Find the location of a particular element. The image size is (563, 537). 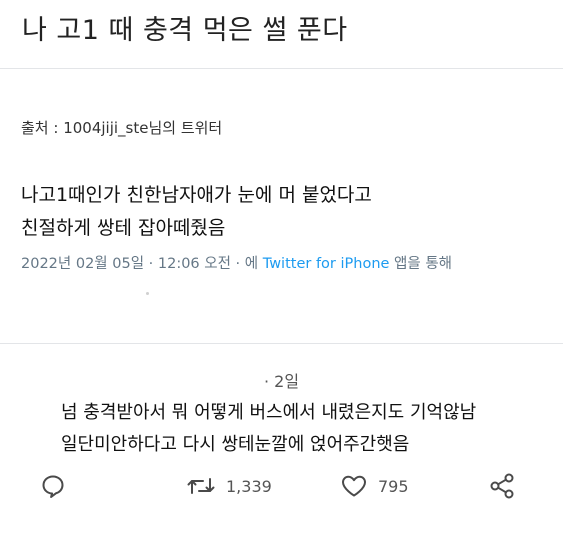

reply-text-line2: 일단미안하다고 다시 쌍테눈깔에 얹어주간햇음 is located at coordinates (235, 444).